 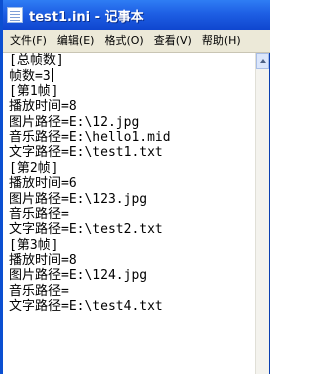 I want to click on scroll-up-button, so click(x=262, y=61).